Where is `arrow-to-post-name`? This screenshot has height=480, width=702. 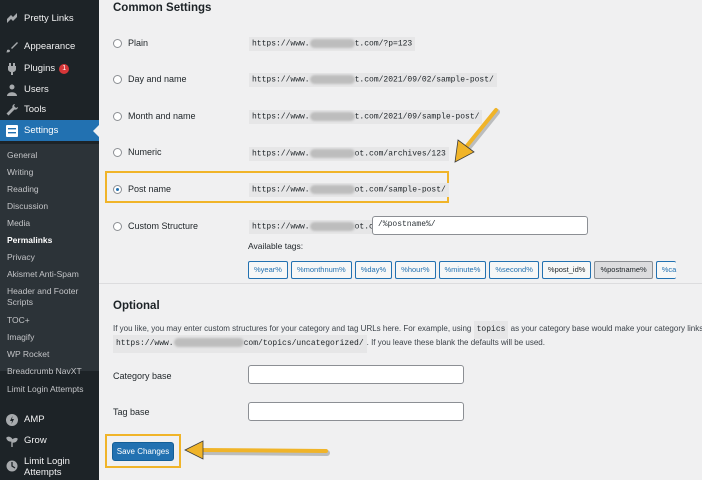 arrow-to-post-name is located at coordinates (477, 135).